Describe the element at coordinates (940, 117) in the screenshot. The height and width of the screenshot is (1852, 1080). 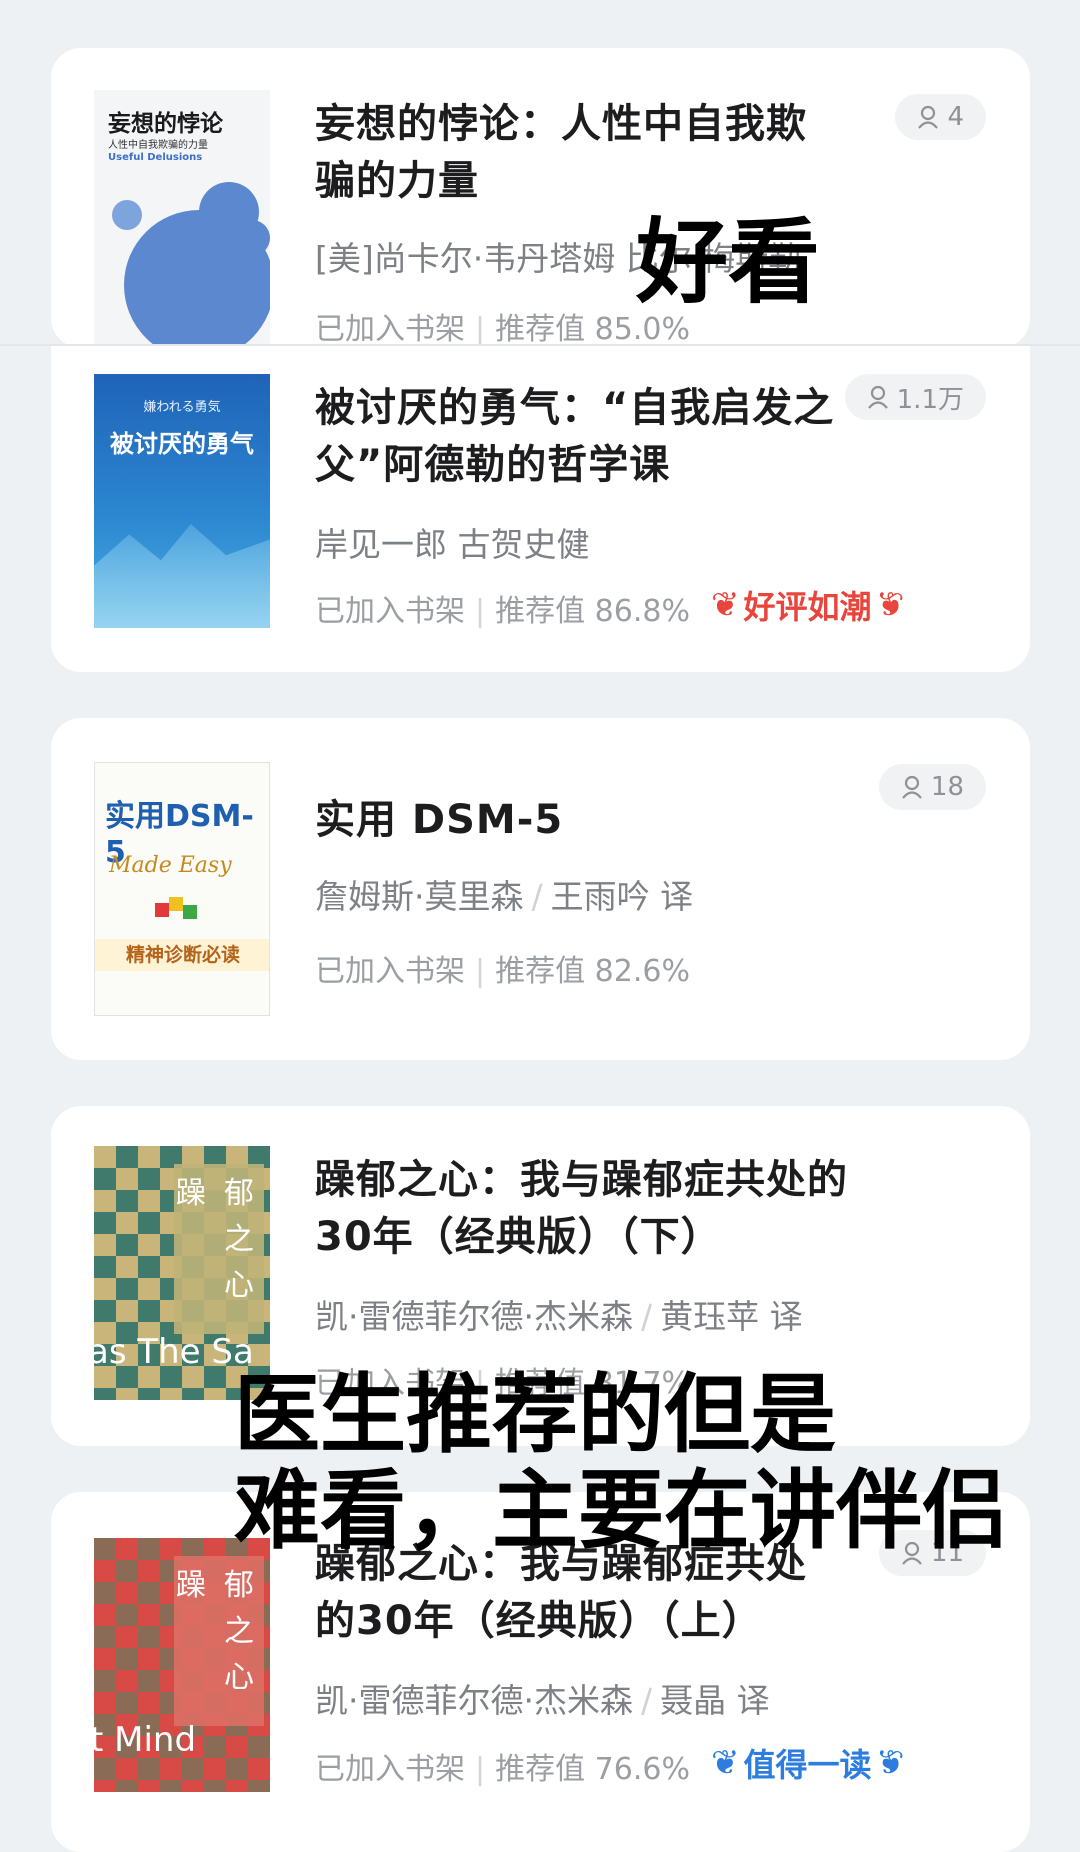
I see `reader-count-badge: 4` at that location.